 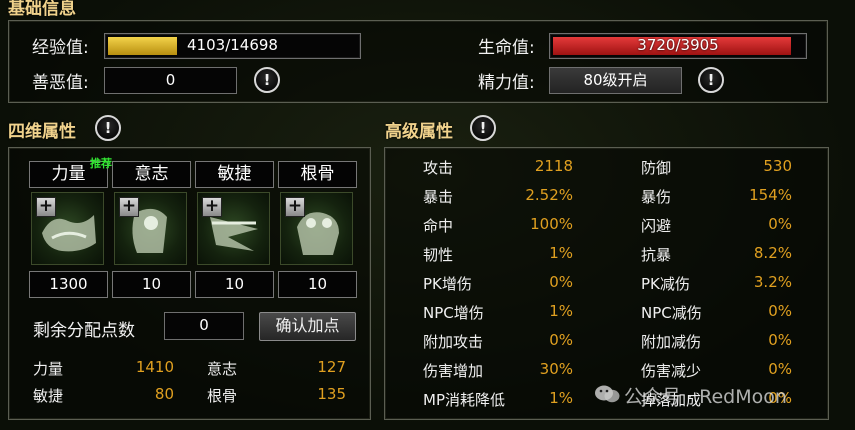 I want to click on total-strength-value: 1410, so click(x=154, y=367).